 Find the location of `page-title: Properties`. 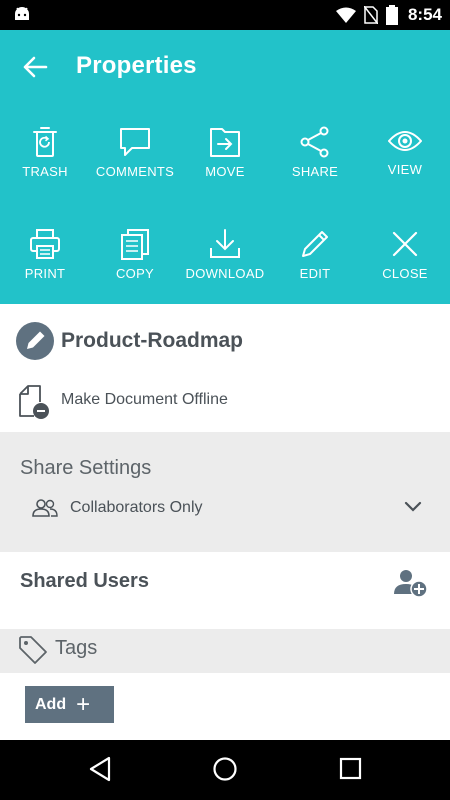

page-title: Properties is located at coordinates (136, 65).